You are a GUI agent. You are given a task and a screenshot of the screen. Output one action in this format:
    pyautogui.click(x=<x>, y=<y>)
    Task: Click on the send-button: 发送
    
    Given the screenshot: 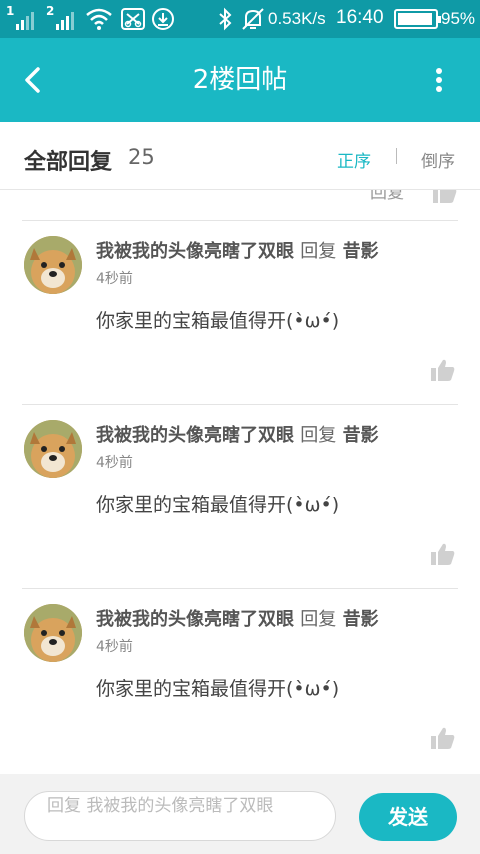 What is the action you would take?
    pyautogui.click(x=408, y=817)
    